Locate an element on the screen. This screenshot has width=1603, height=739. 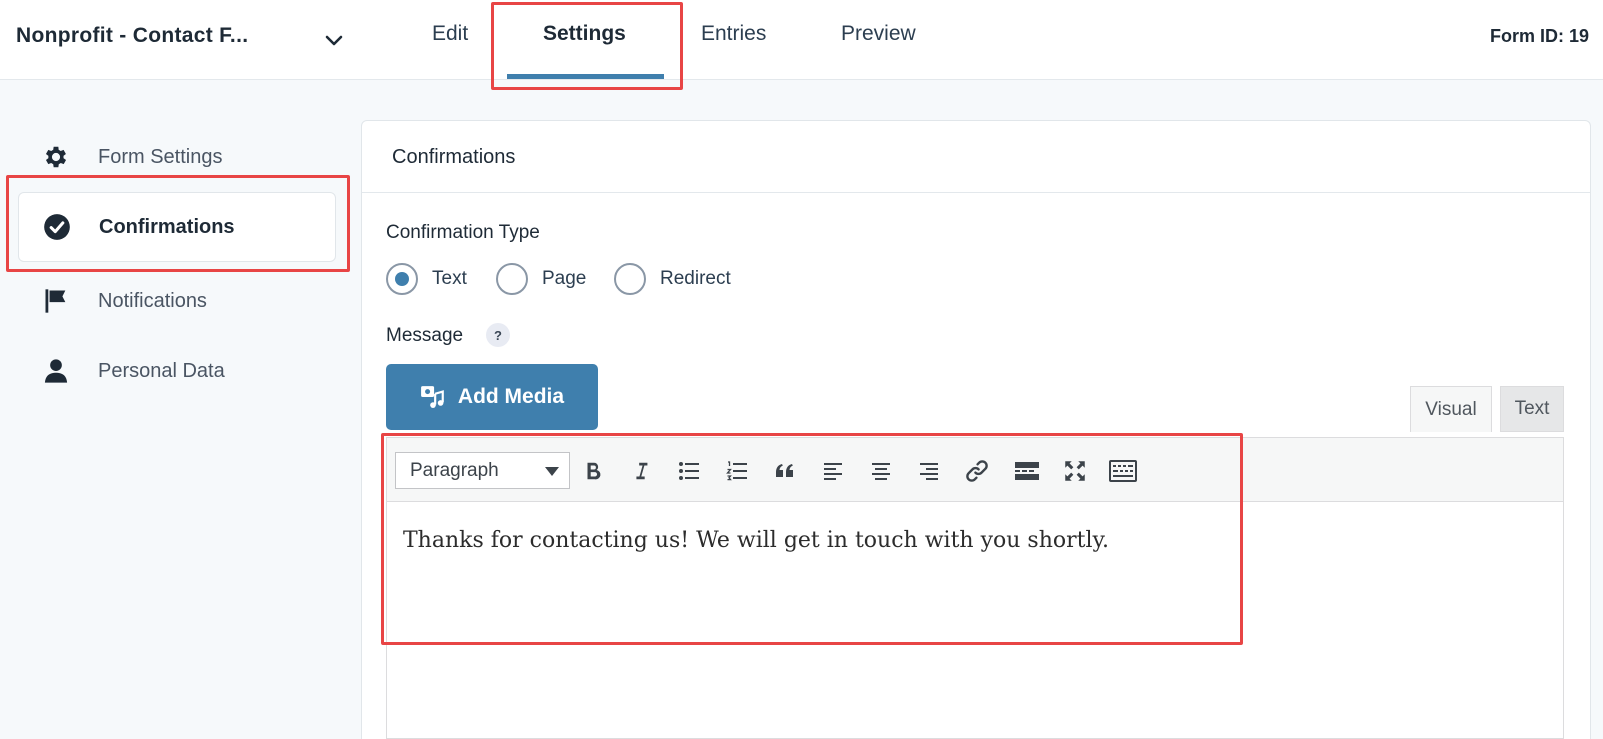
sidebar-item-label: Form Settings is located at coordinates (160, 156).